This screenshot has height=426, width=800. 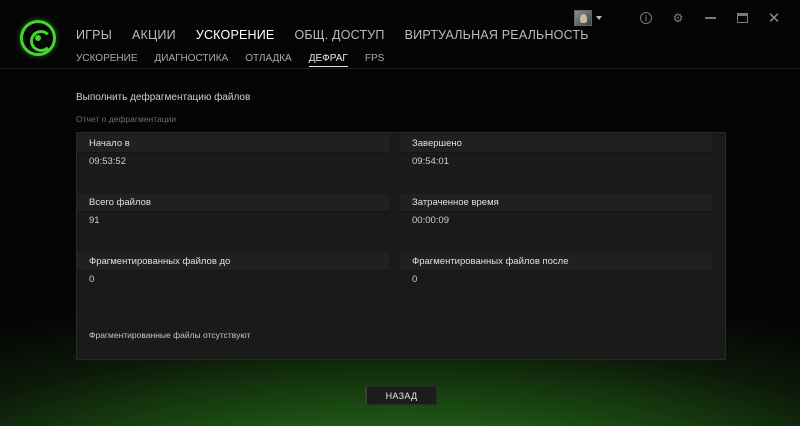 What do you see at coordinates (430, 161) in the screenshot?
I see `end-time-value: 09:54:01` at bounding box center [430, 161].